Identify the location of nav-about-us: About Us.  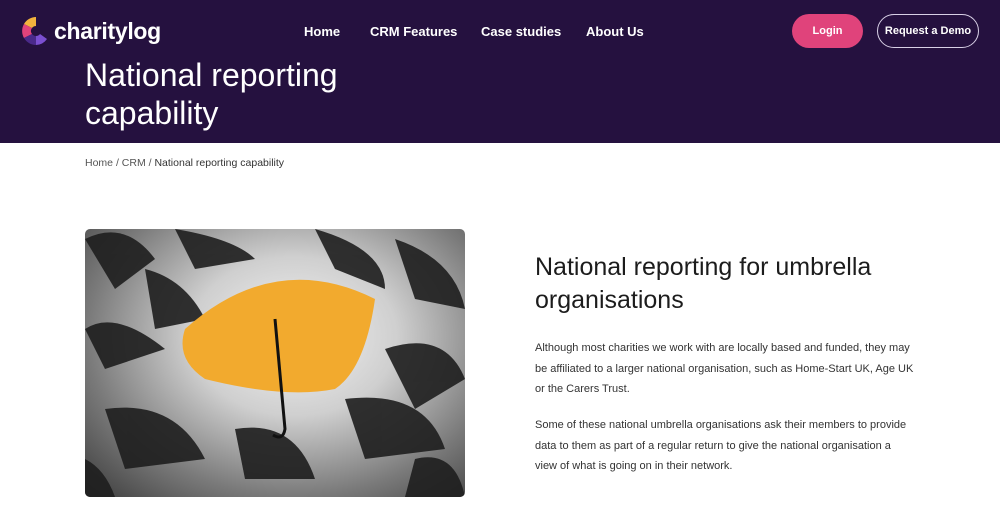
(615, 31).